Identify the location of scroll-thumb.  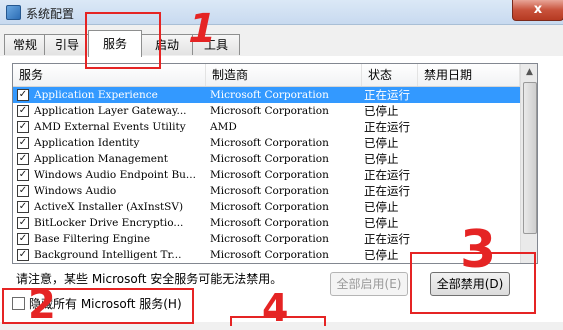
(530, 158).